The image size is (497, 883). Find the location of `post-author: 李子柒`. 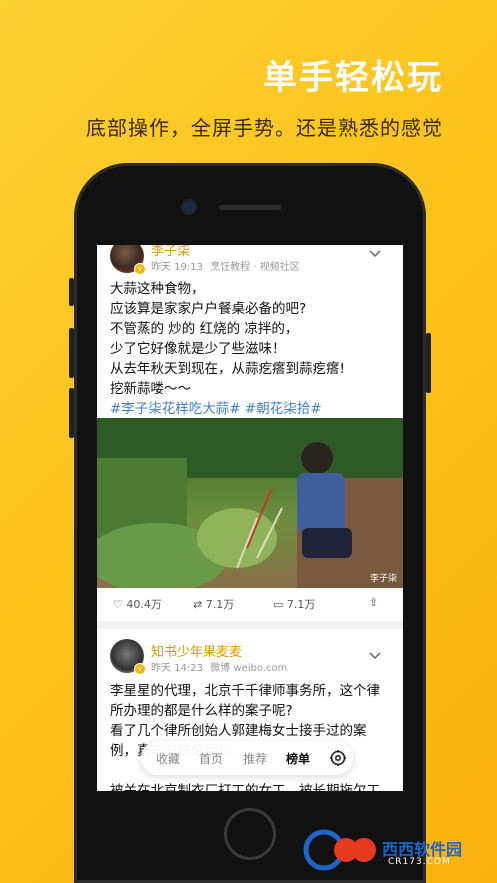

post-author: 李子柒 is located at coordinates (170, 252).